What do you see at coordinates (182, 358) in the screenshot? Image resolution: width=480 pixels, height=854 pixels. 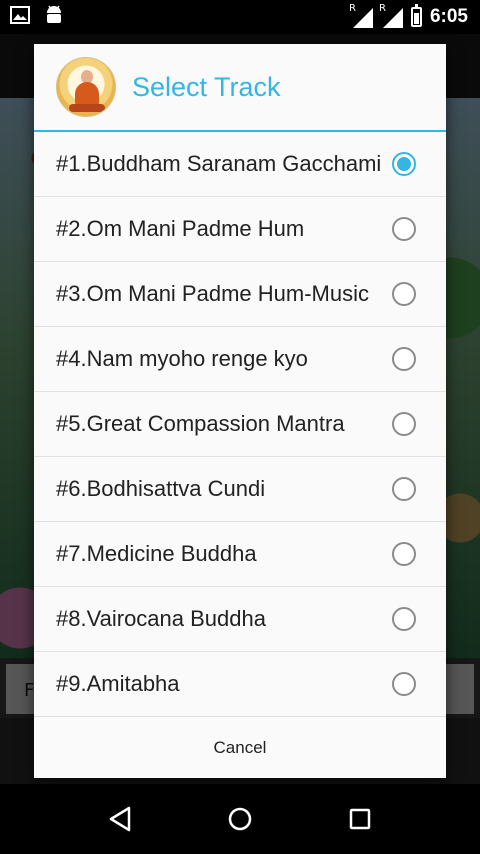 I see `track-label: #4.Nam myoho renge kyo` at bounding box center [182, 358].